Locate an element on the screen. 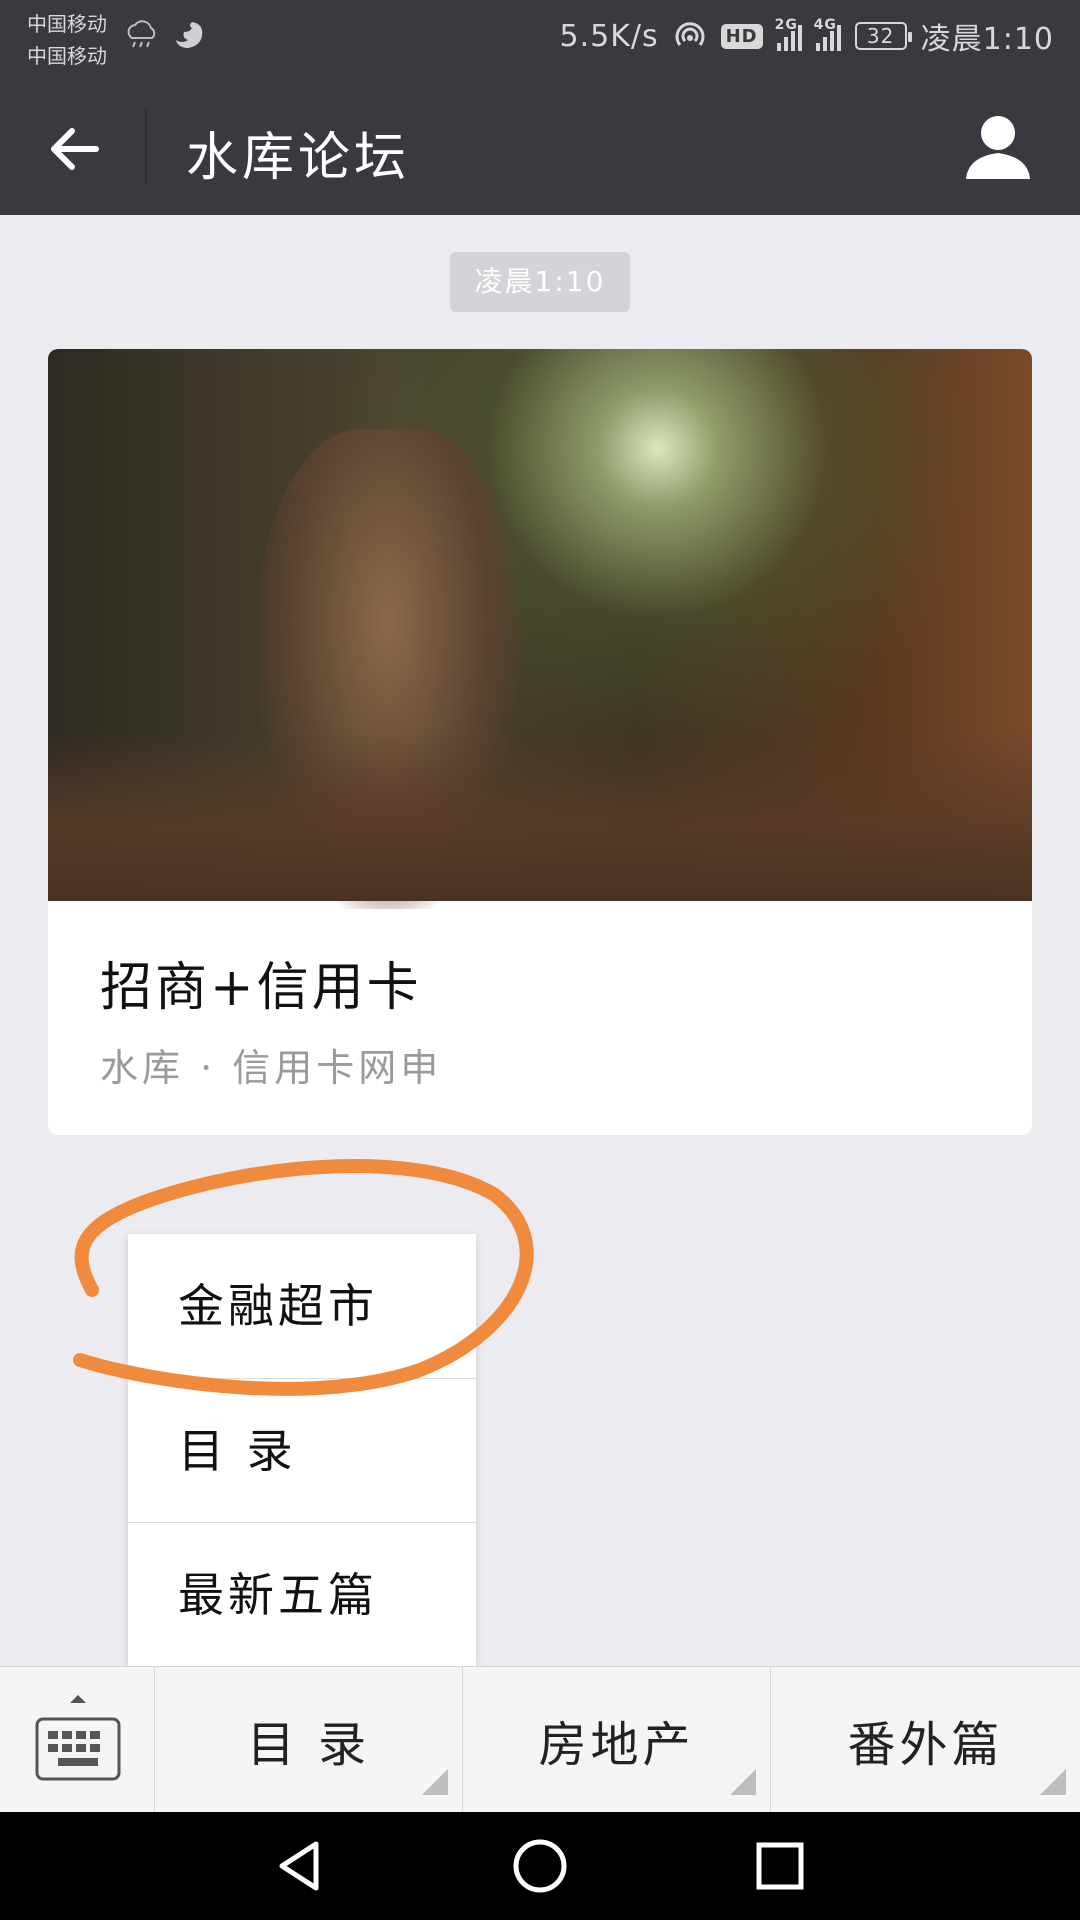 This screenshot has width=1080, height=1920. tab-extras: 番外篇 is located at coordinates (925, 1740).